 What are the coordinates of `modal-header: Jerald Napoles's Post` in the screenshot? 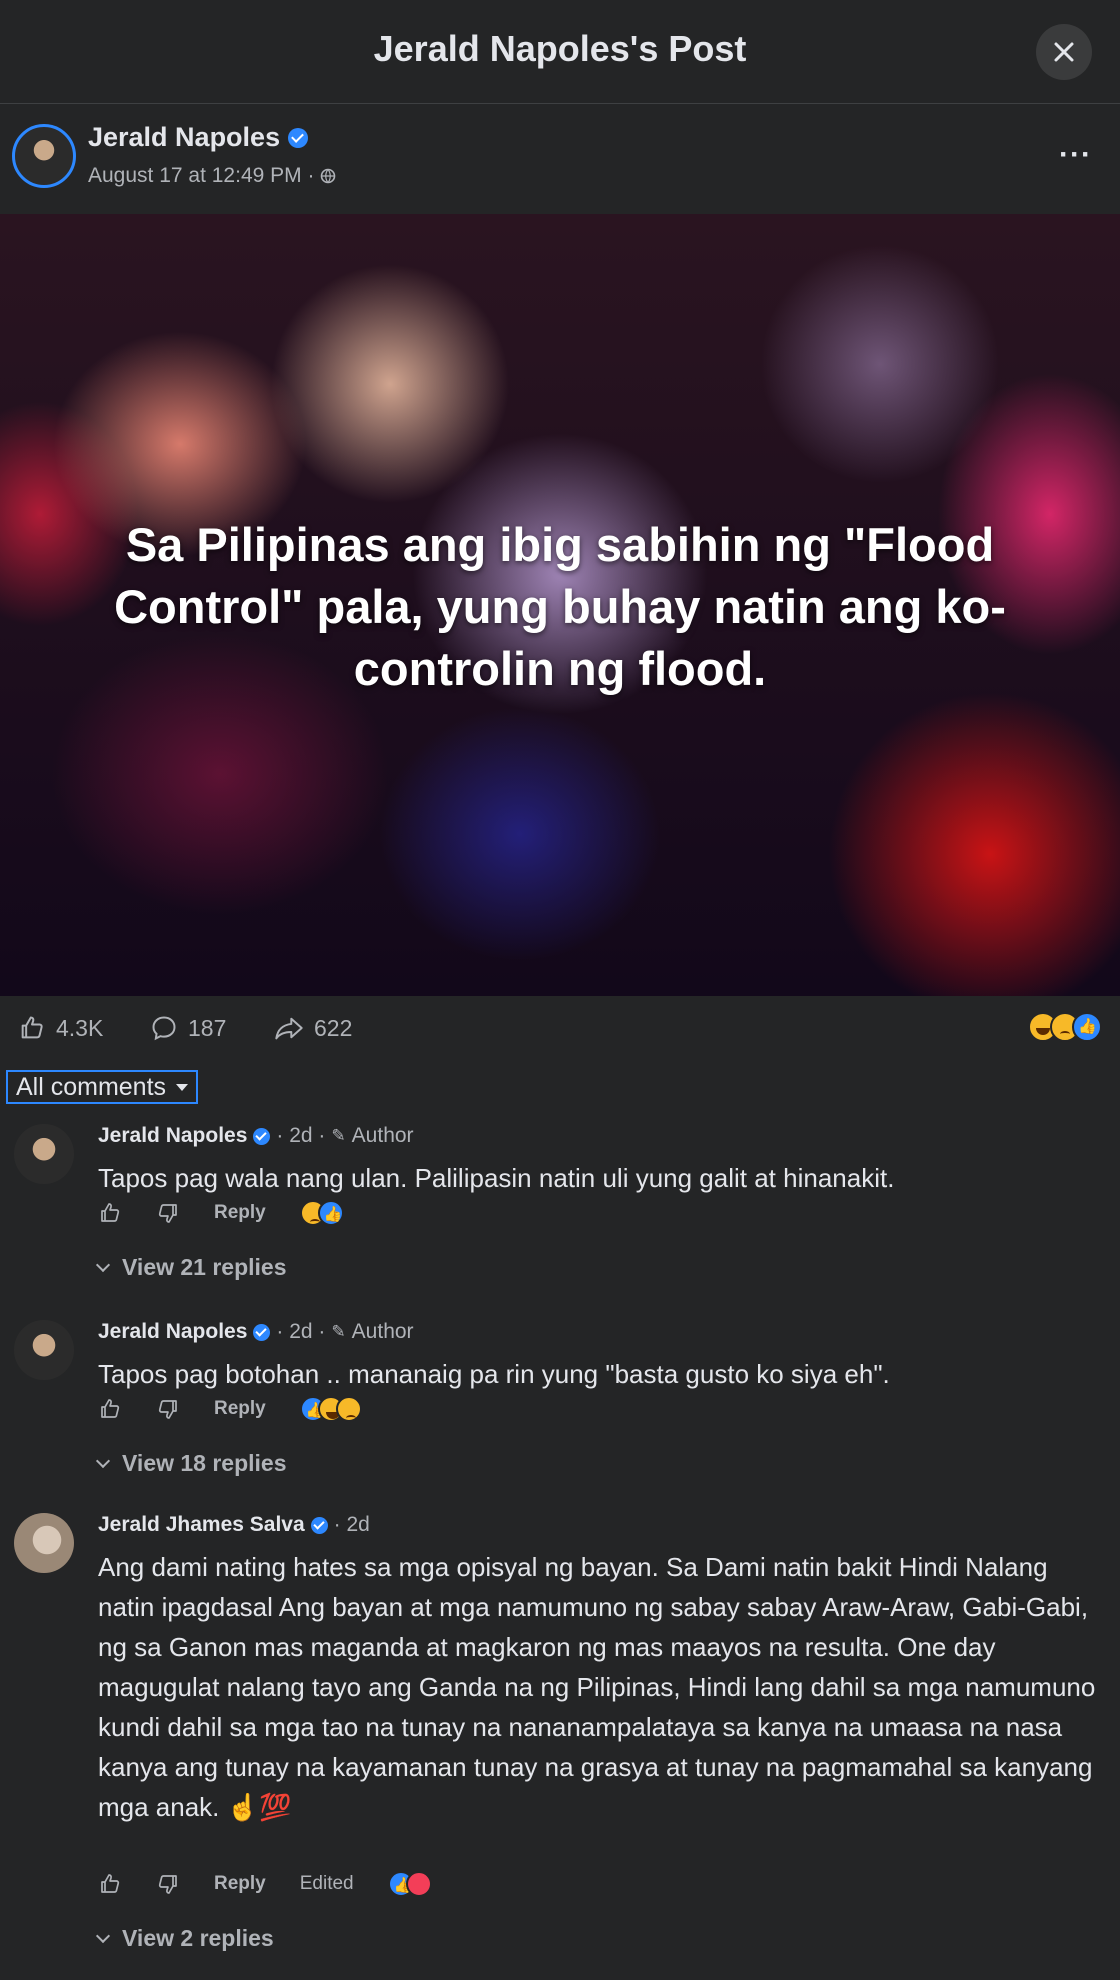 It's located at (560, 52).